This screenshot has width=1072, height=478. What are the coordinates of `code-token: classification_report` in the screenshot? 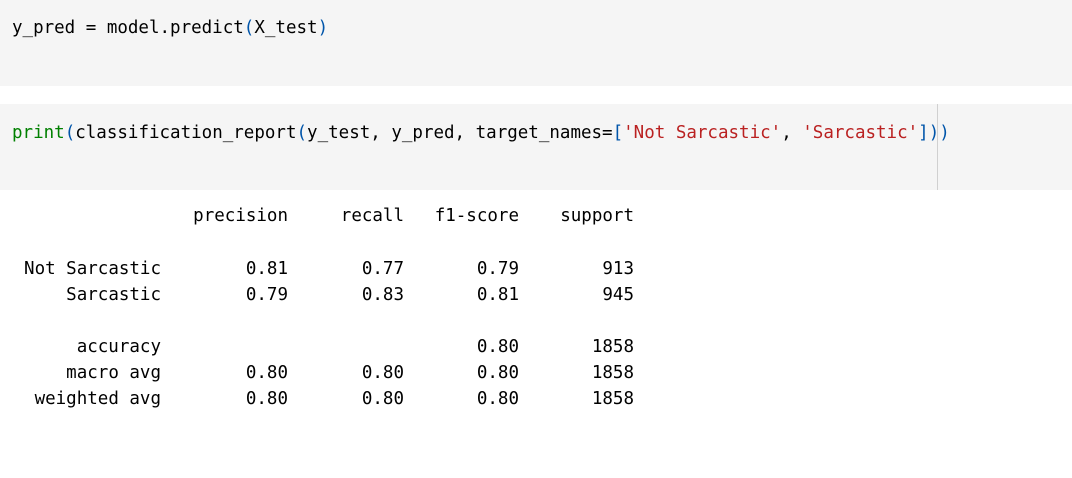 It's located at (186, 133).